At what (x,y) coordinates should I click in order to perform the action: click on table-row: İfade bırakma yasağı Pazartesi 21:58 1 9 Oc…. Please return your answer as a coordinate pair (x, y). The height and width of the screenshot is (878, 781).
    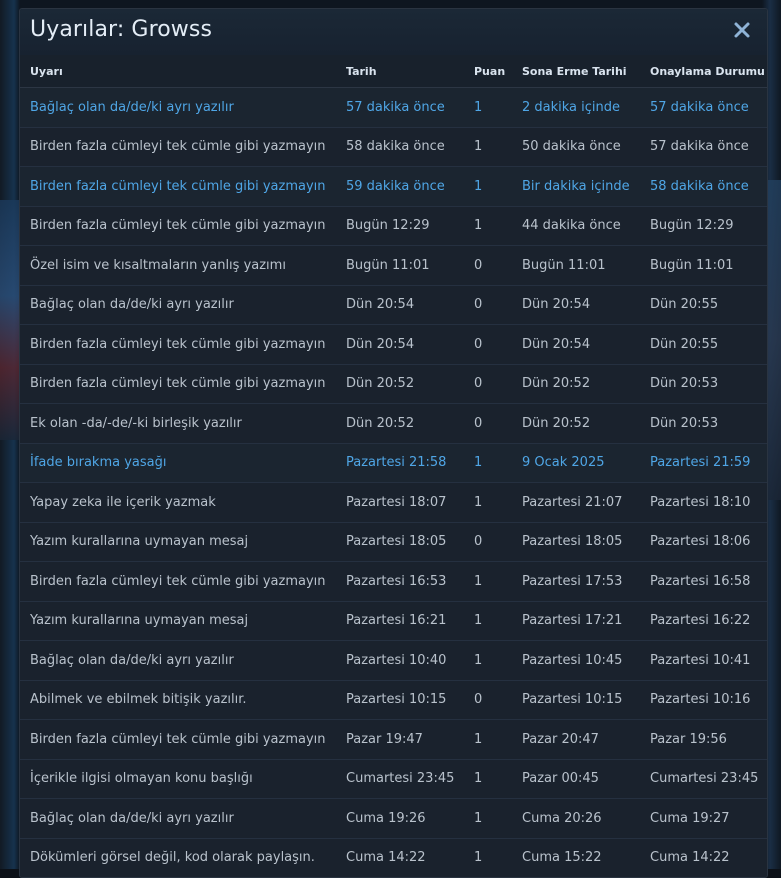
    Looking at the image, I should click on (393, 463).